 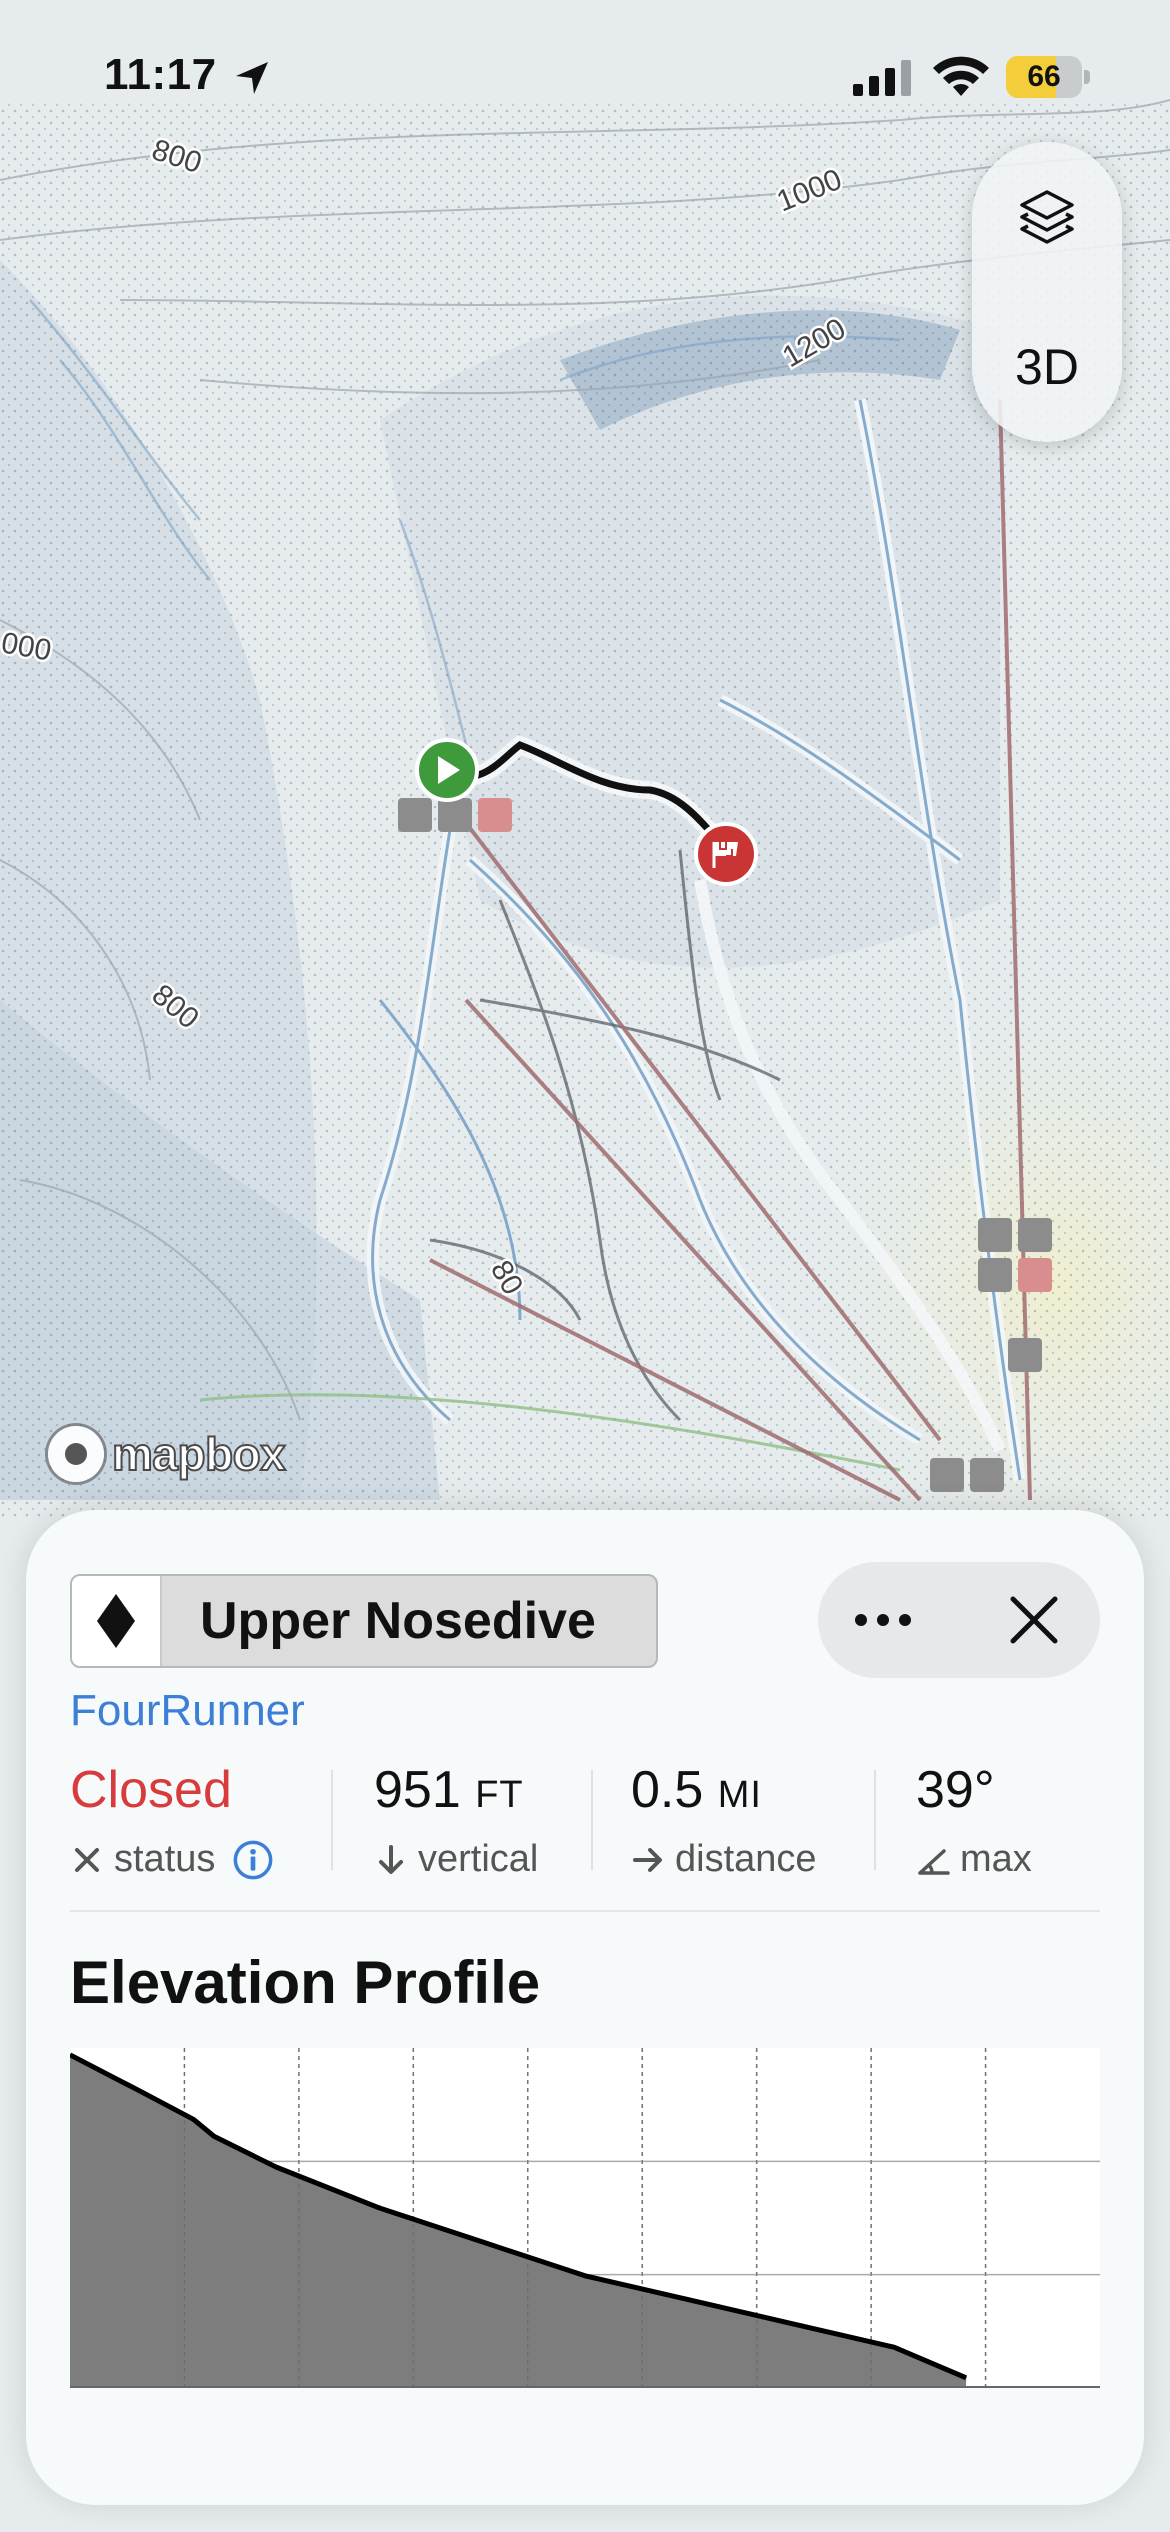 What do you see at coordinates (518, 2221) in the screenshot?
I see `elevation-area` at bounding box center [518, 2221].